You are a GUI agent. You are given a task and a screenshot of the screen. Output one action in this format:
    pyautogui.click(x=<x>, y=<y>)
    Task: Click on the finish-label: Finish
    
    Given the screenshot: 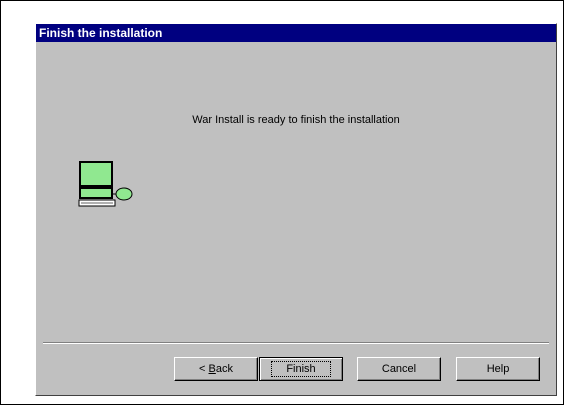 What is the action you would take?
    pyautogui.click(x=301, y=369)
    